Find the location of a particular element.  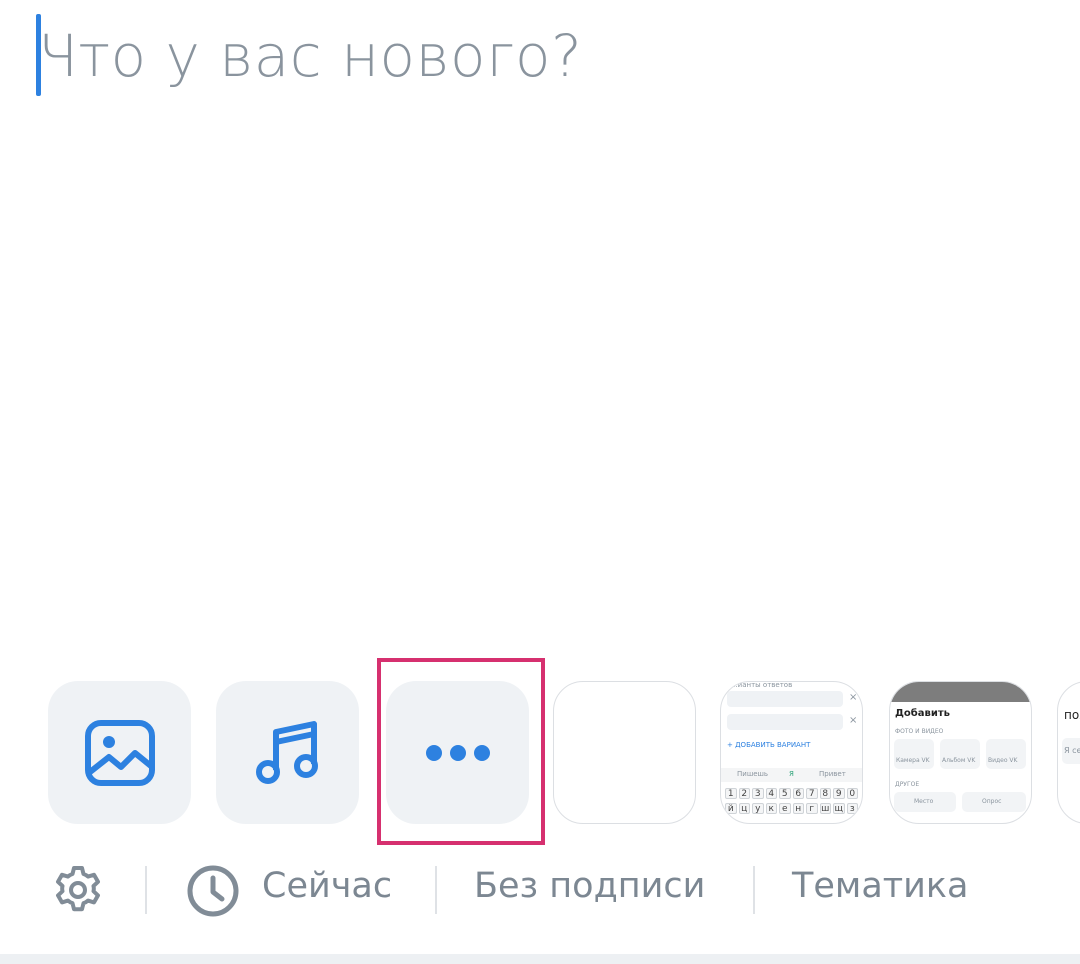

key: 2 is located at coordinates (744, 793).